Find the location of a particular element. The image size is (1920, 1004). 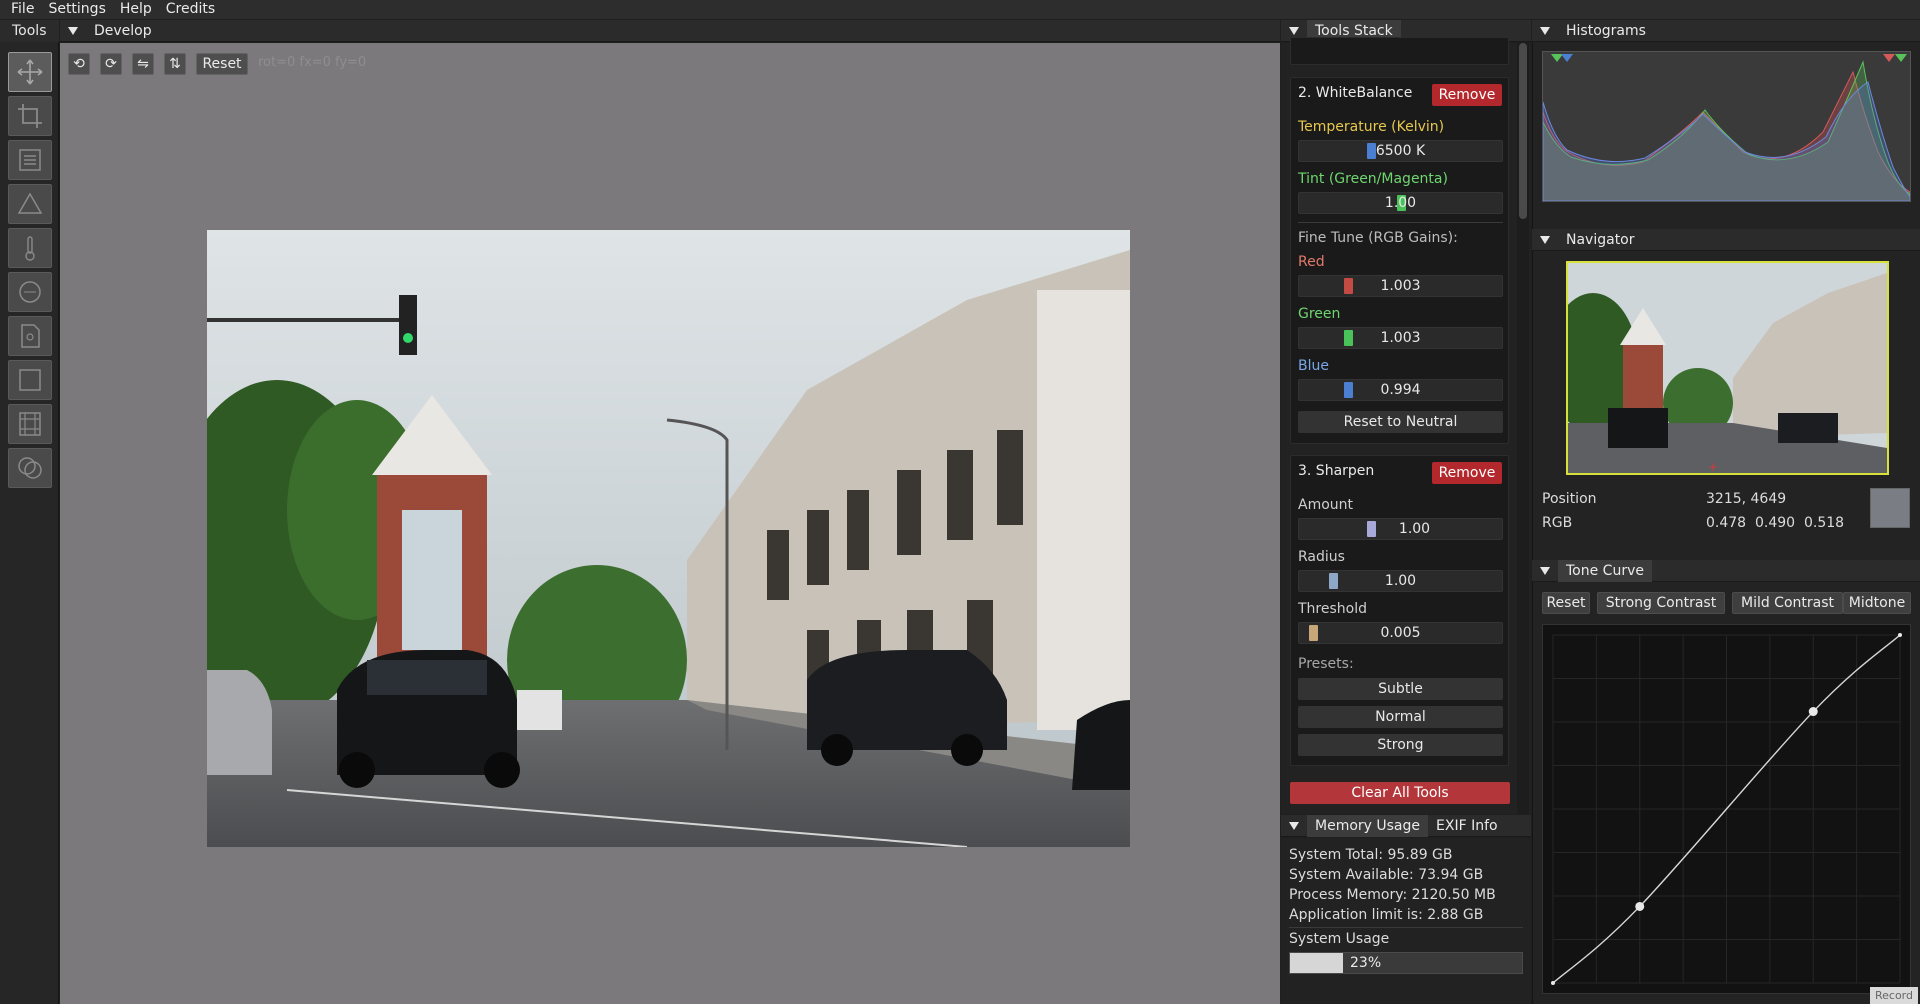

tint-value: 1.00 is located at coordinates (1400, 203).